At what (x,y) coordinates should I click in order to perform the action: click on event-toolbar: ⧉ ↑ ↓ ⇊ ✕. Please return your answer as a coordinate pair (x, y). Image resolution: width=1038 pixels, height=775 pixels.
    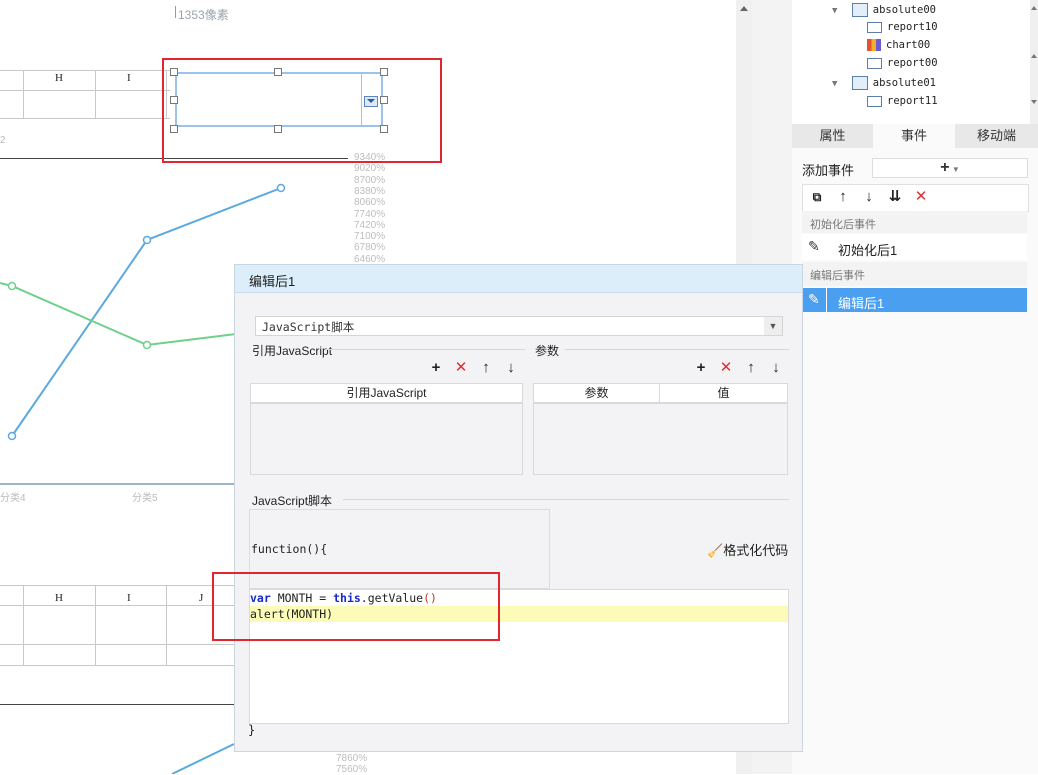
    Looking at the image, I should click on (915, 198).